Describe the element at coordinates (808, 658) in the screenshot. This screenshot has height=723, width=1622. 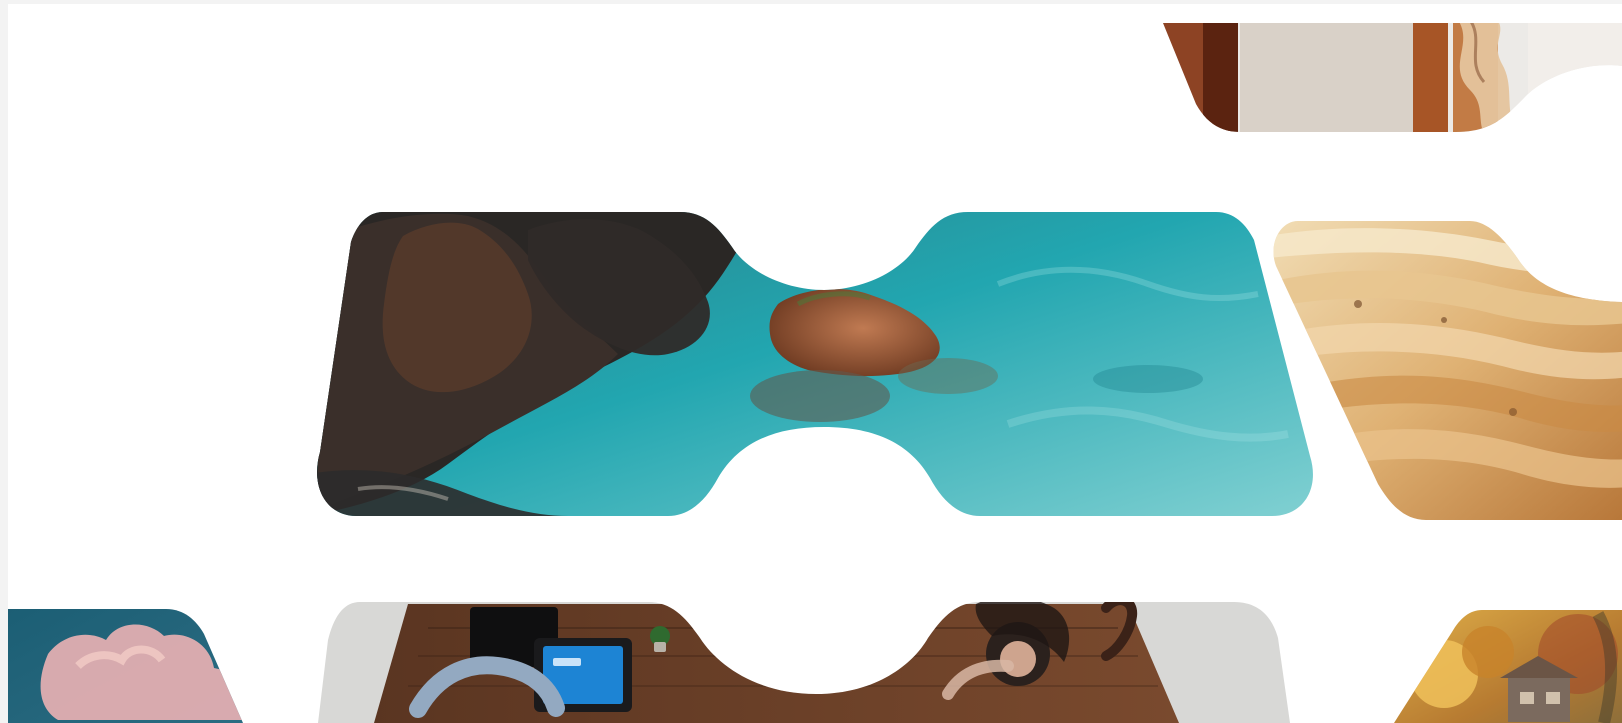
I see `photo-tile-team-desk` at that location.